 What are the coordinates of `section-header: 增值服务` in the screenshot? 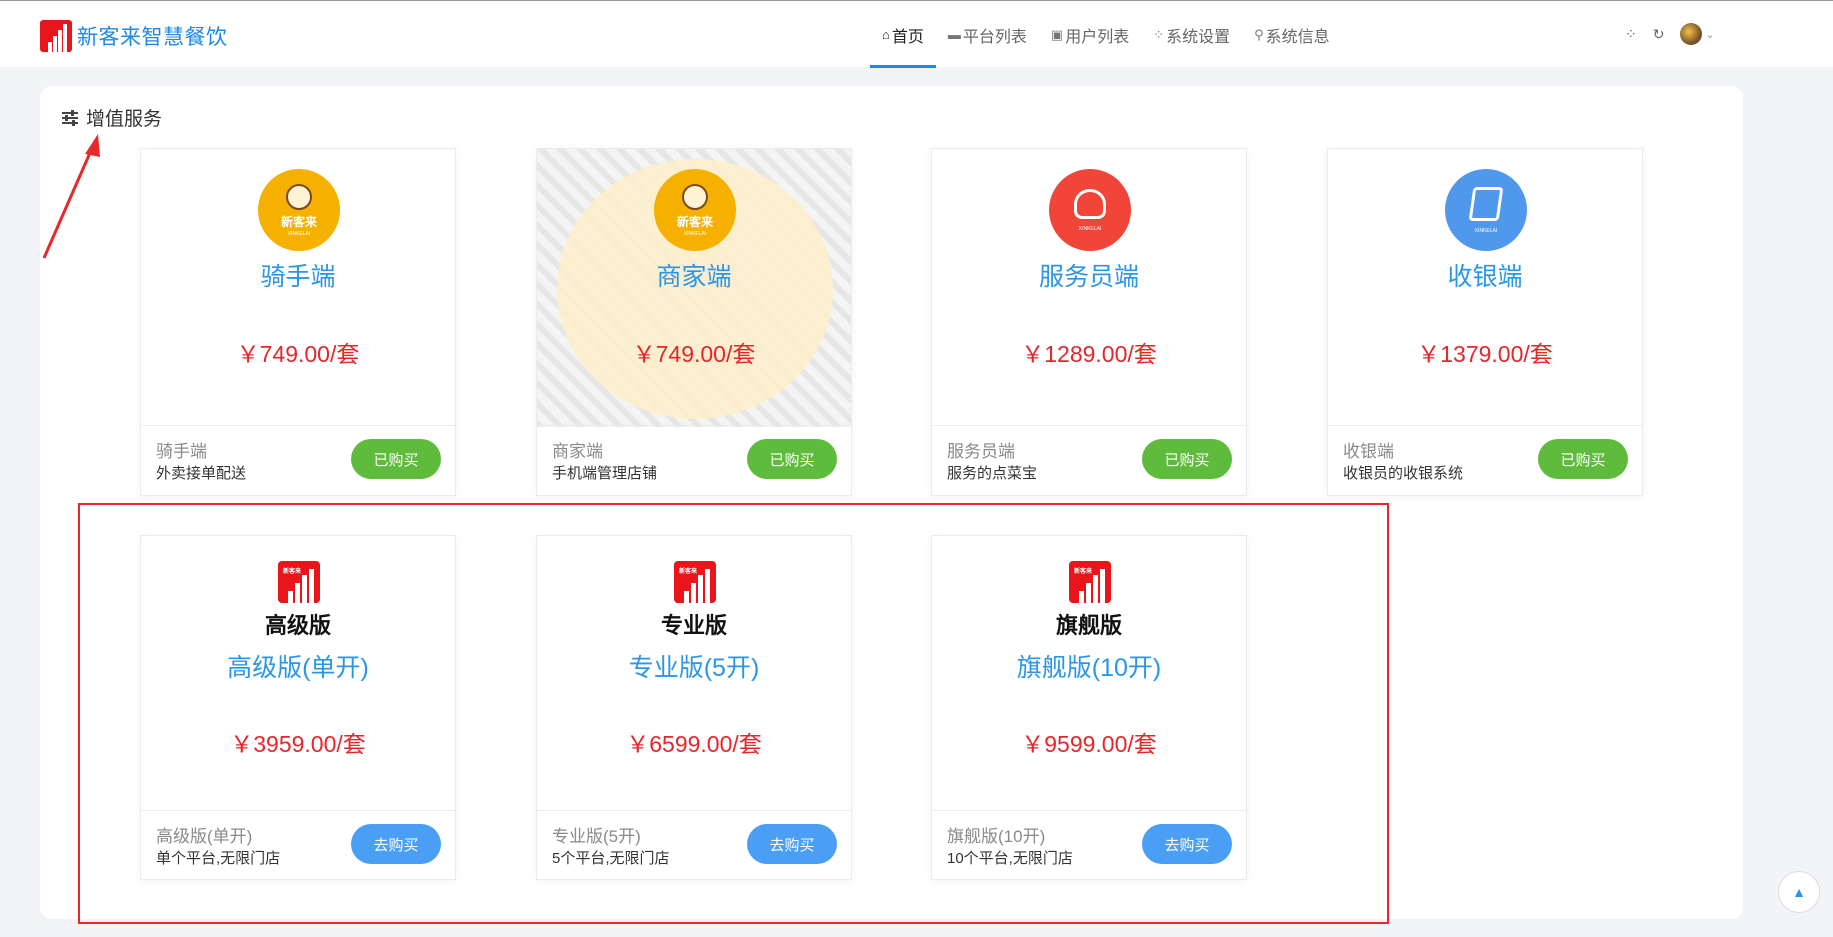 It's located at (112, 117).